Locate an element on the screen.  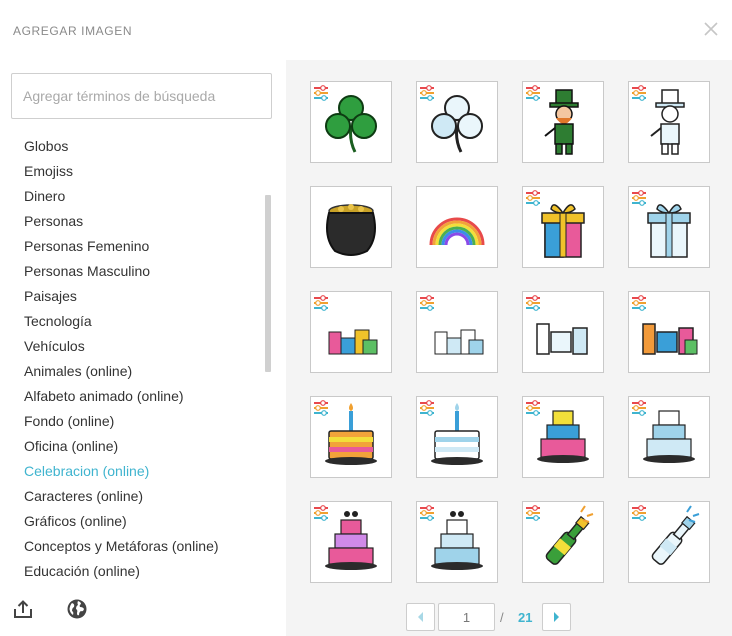
champagne-green-image is located at coordinates (560, 535).